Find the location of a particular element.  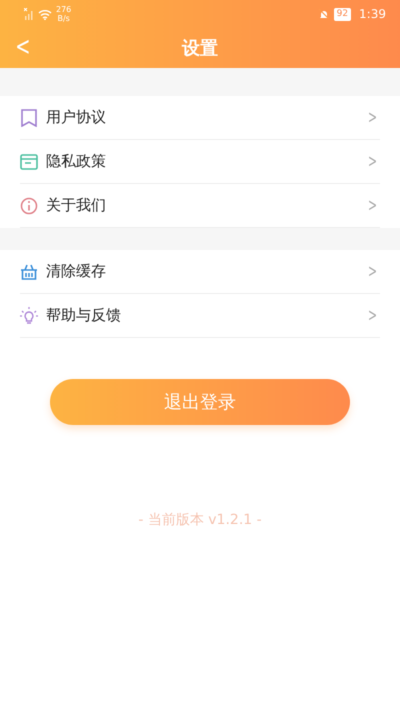

clock: 1:39 is located at coordinates (372, 14).